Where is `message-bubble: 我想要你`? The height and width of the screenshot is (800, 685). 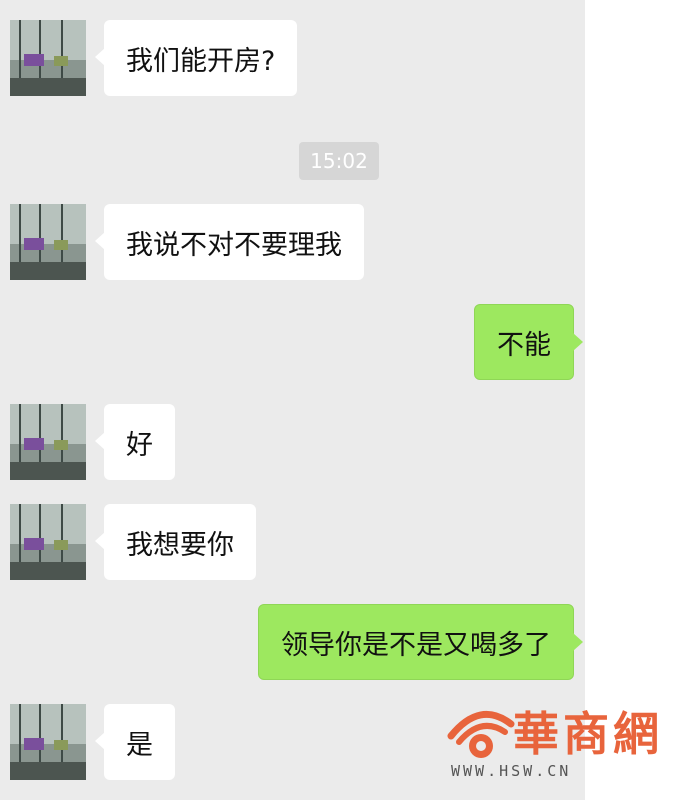
message-bubble: 我想要你 is located at coordinates (175, 542).